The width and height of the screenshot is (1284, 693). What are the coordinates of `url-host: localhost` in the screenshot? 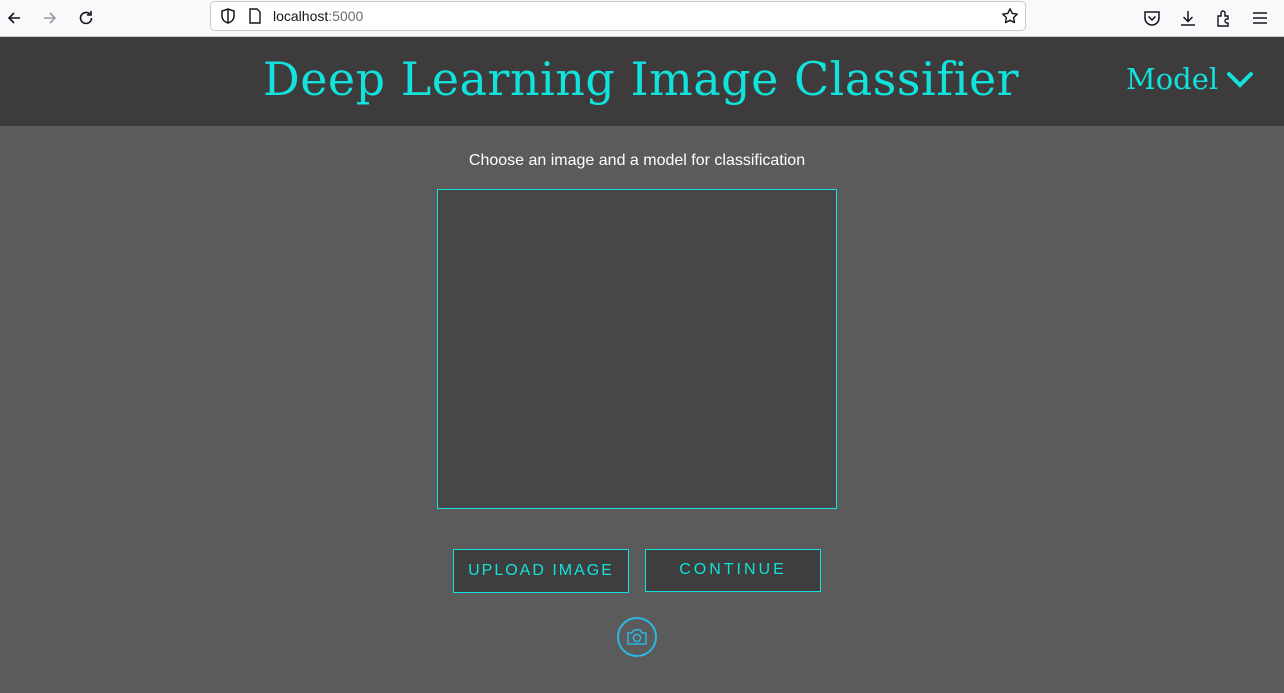 It's located at (301, 16).